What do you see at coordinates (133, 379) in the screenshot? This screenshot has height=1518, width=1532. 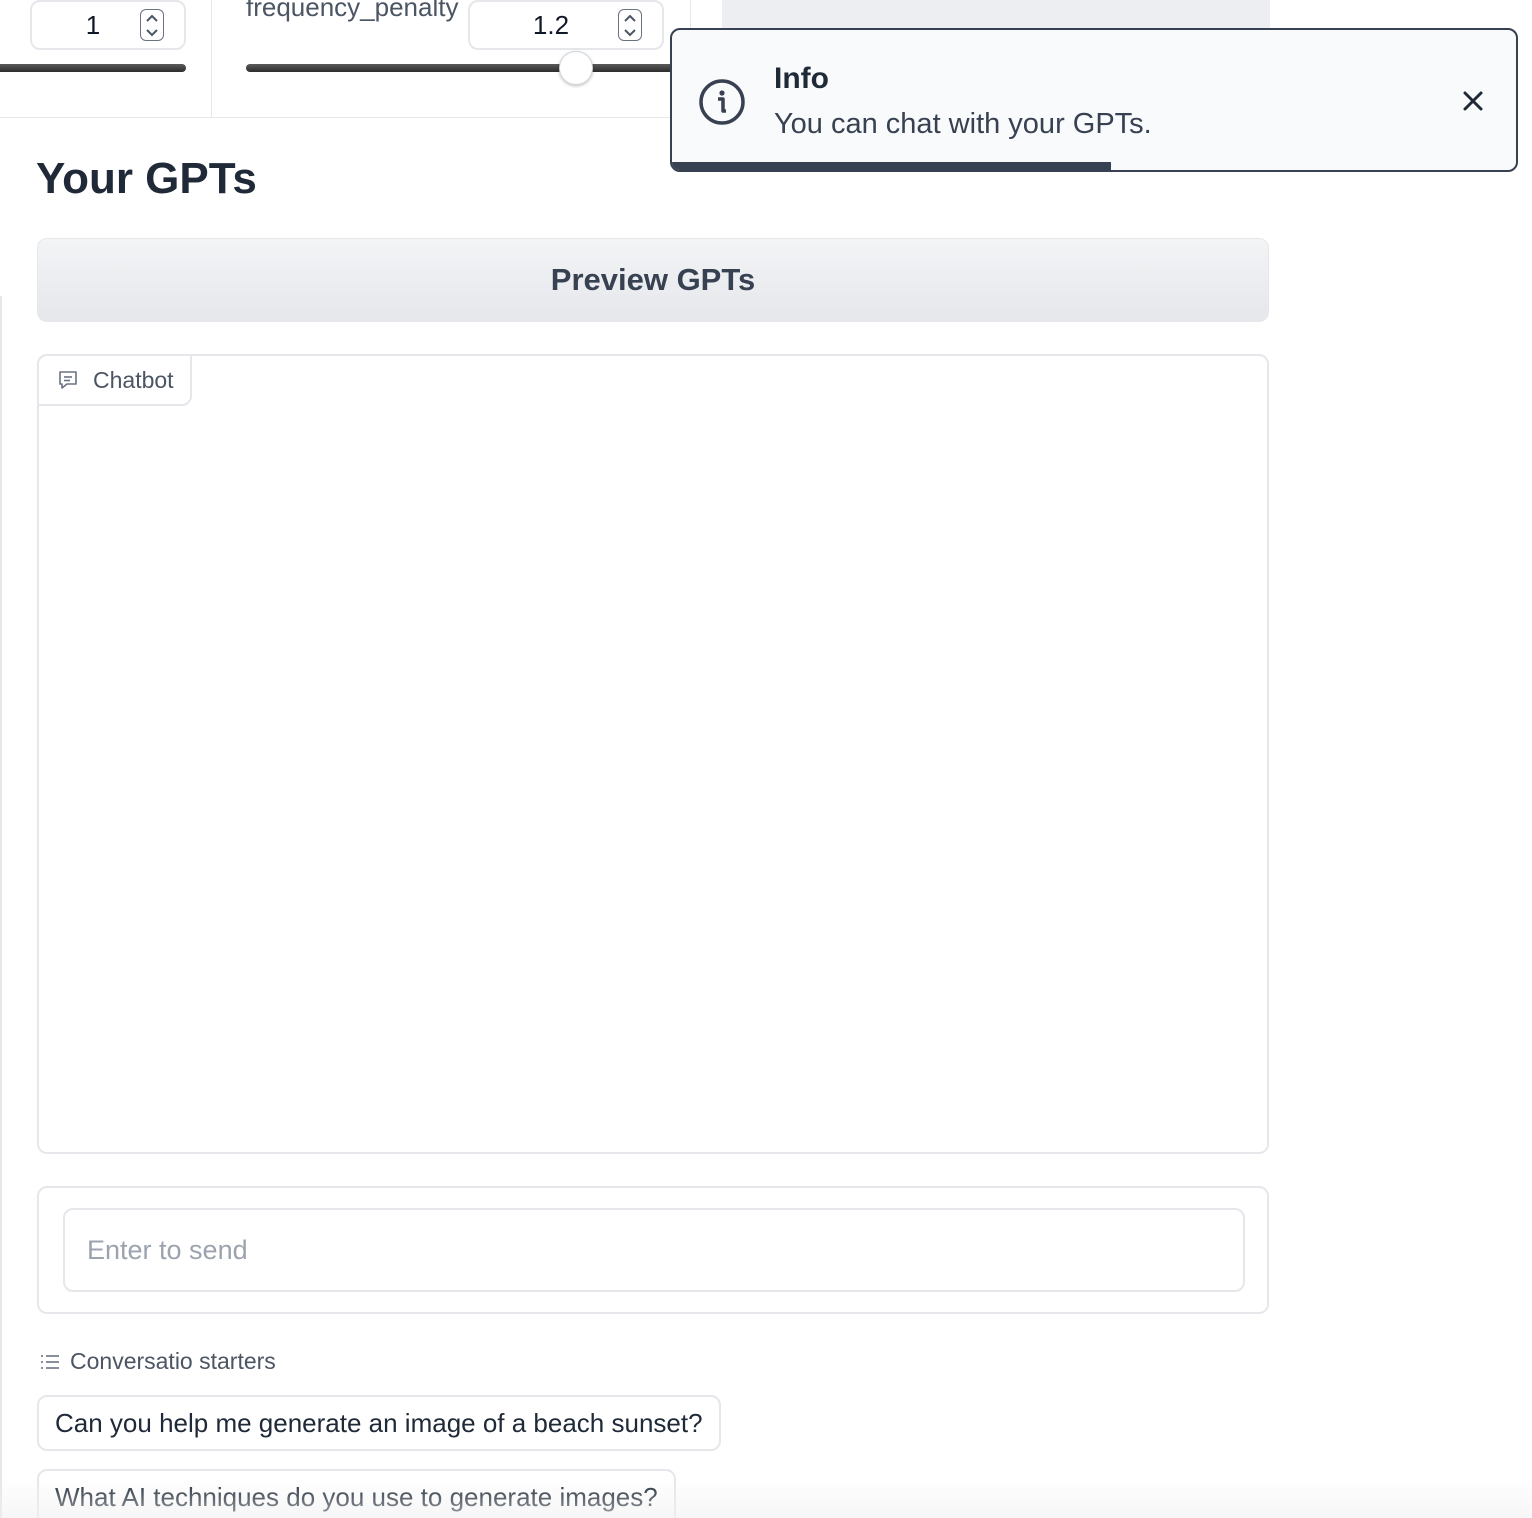 I see `chatbot-label-text: Chatbot` at bounding box center [133, 379].